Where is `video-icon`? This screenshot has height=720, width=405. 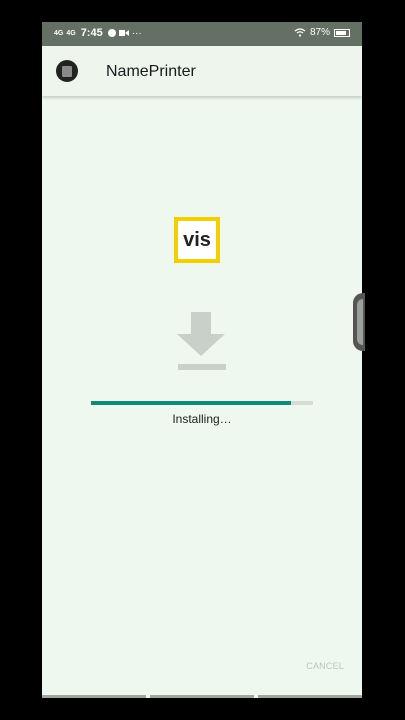
video-icon is located at coordinates (123, 33).